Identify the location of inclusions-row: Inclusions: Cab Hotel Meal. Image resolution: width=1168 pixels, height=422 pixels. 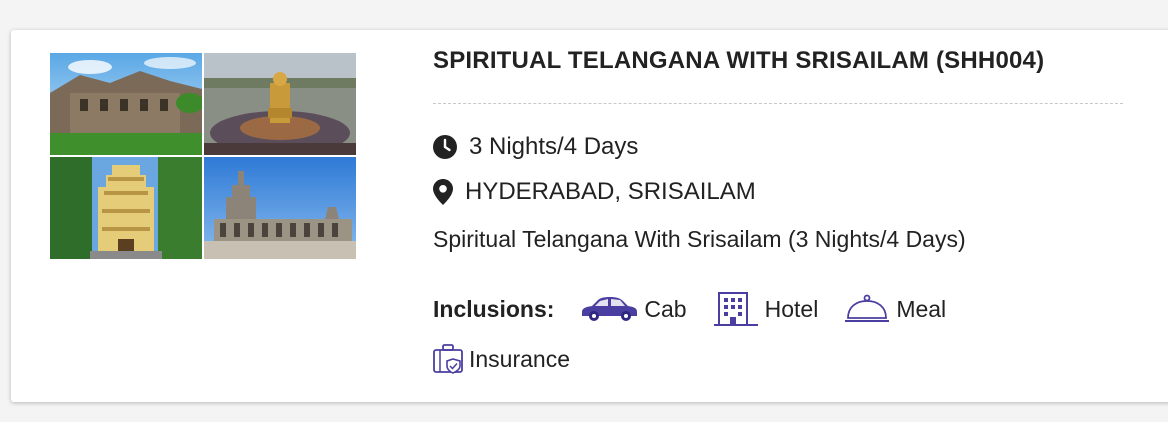
(702, 309).